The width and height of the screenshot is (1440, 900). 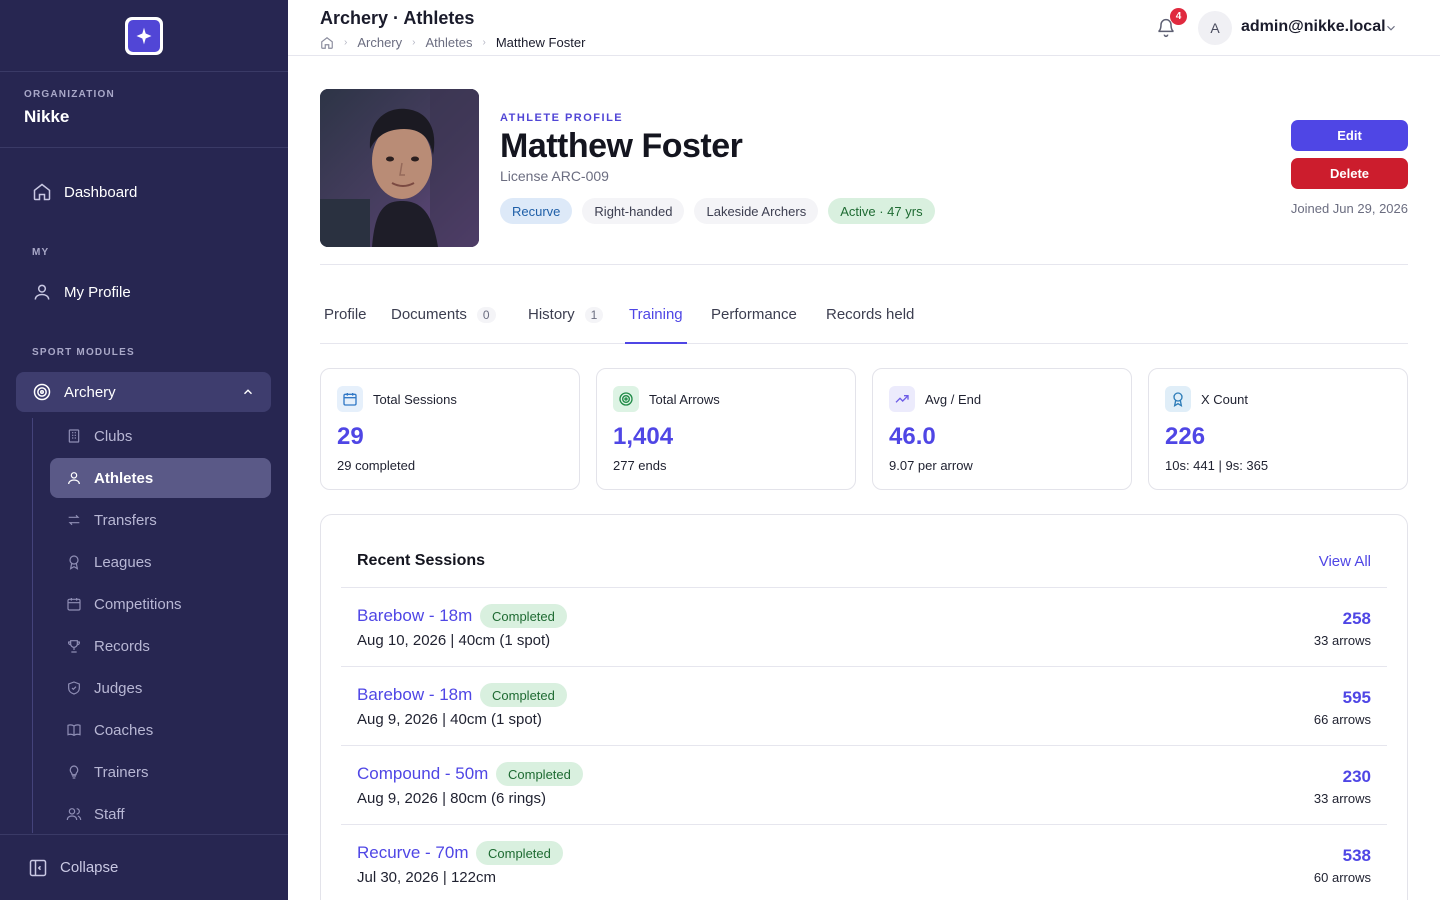 I want to click on session-score: 538, so click(x=1356, y=855).